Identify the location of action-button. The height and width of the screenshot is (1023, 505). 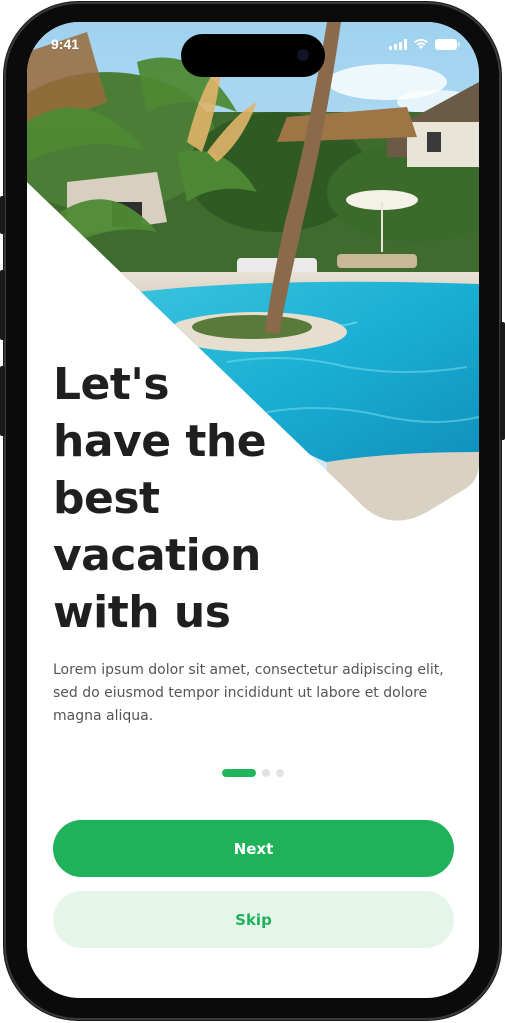
(2, 215).